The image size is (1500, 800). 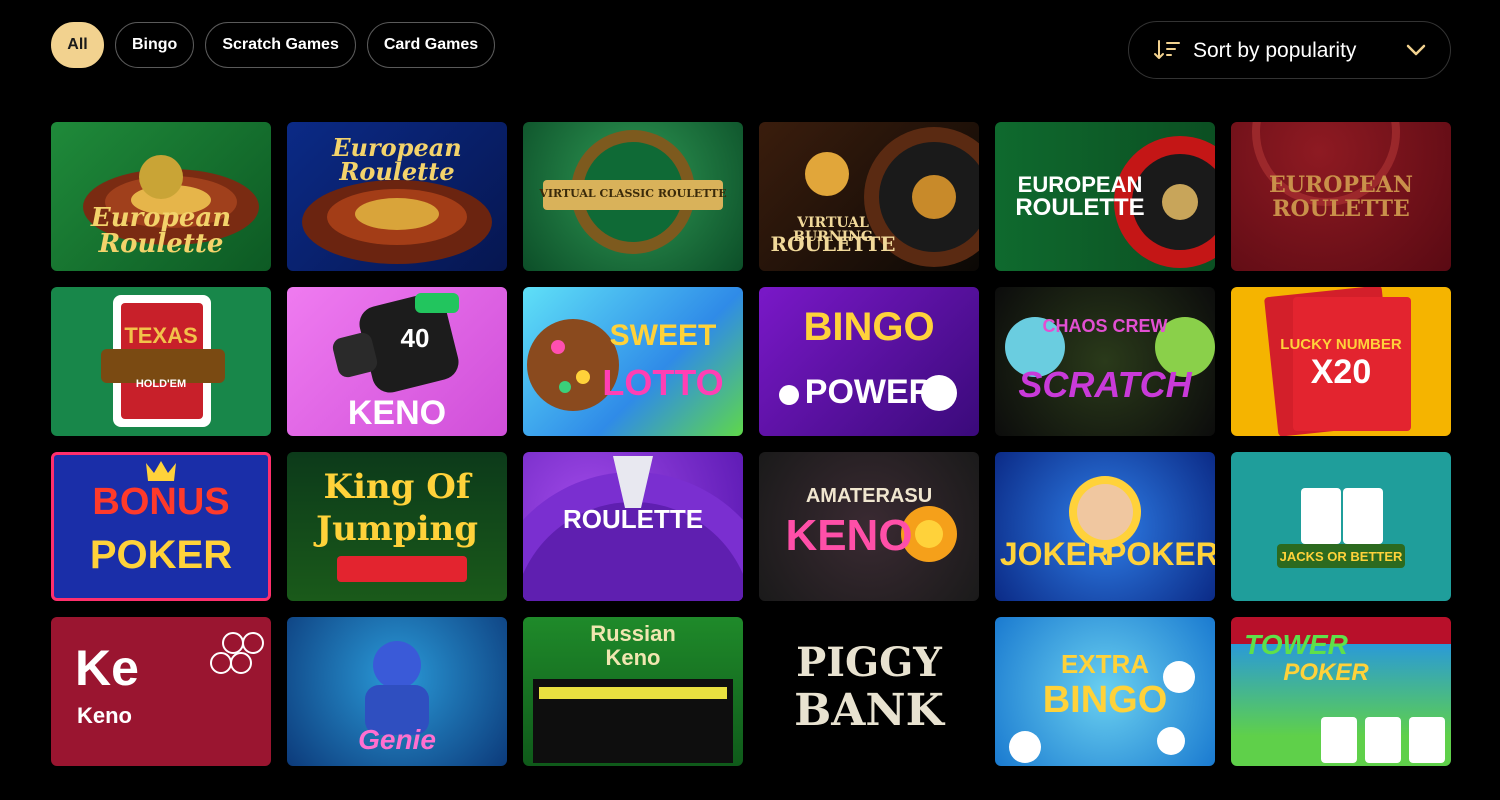 I want to click on game-tile-tower-poker: TOWER POKER, so click(x=1341, y=691).